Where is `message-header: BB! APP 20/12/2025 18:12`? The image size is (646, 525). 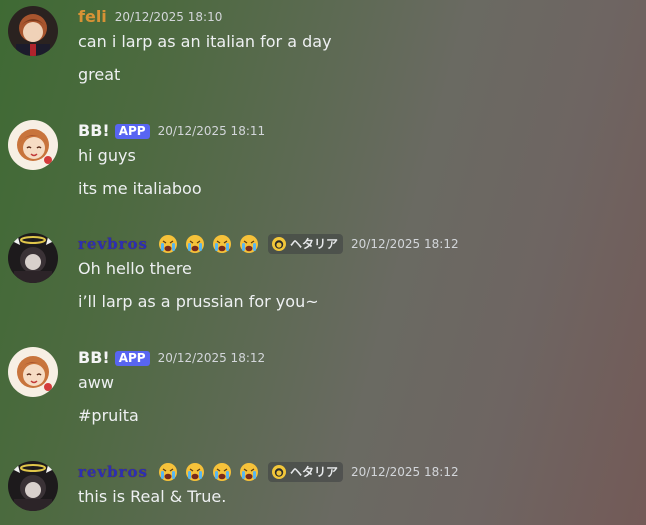
message-header: BB! APP 20/12/2025 18:12 is located at coordinates (171, 358).